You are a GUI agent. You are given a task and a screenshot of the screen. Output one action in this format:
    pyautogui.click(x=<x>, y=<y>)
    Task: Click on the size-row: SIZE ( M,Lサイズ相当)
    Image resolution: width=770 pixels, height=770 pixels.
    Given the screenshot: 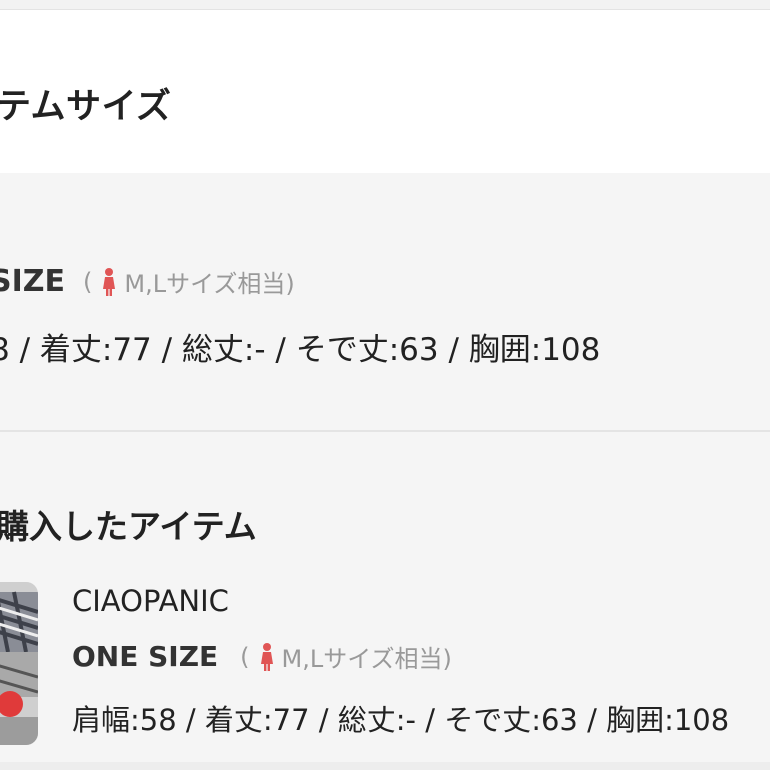 What is the action you would take?
    pyautogui.click(x=147, y=281)
    